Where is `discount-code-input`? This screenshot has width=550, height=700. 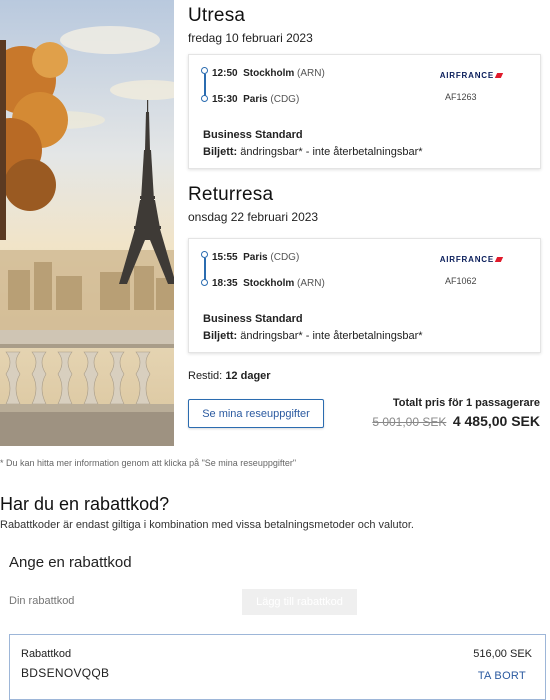
discount-code-input is located at coordinates (114, 601).